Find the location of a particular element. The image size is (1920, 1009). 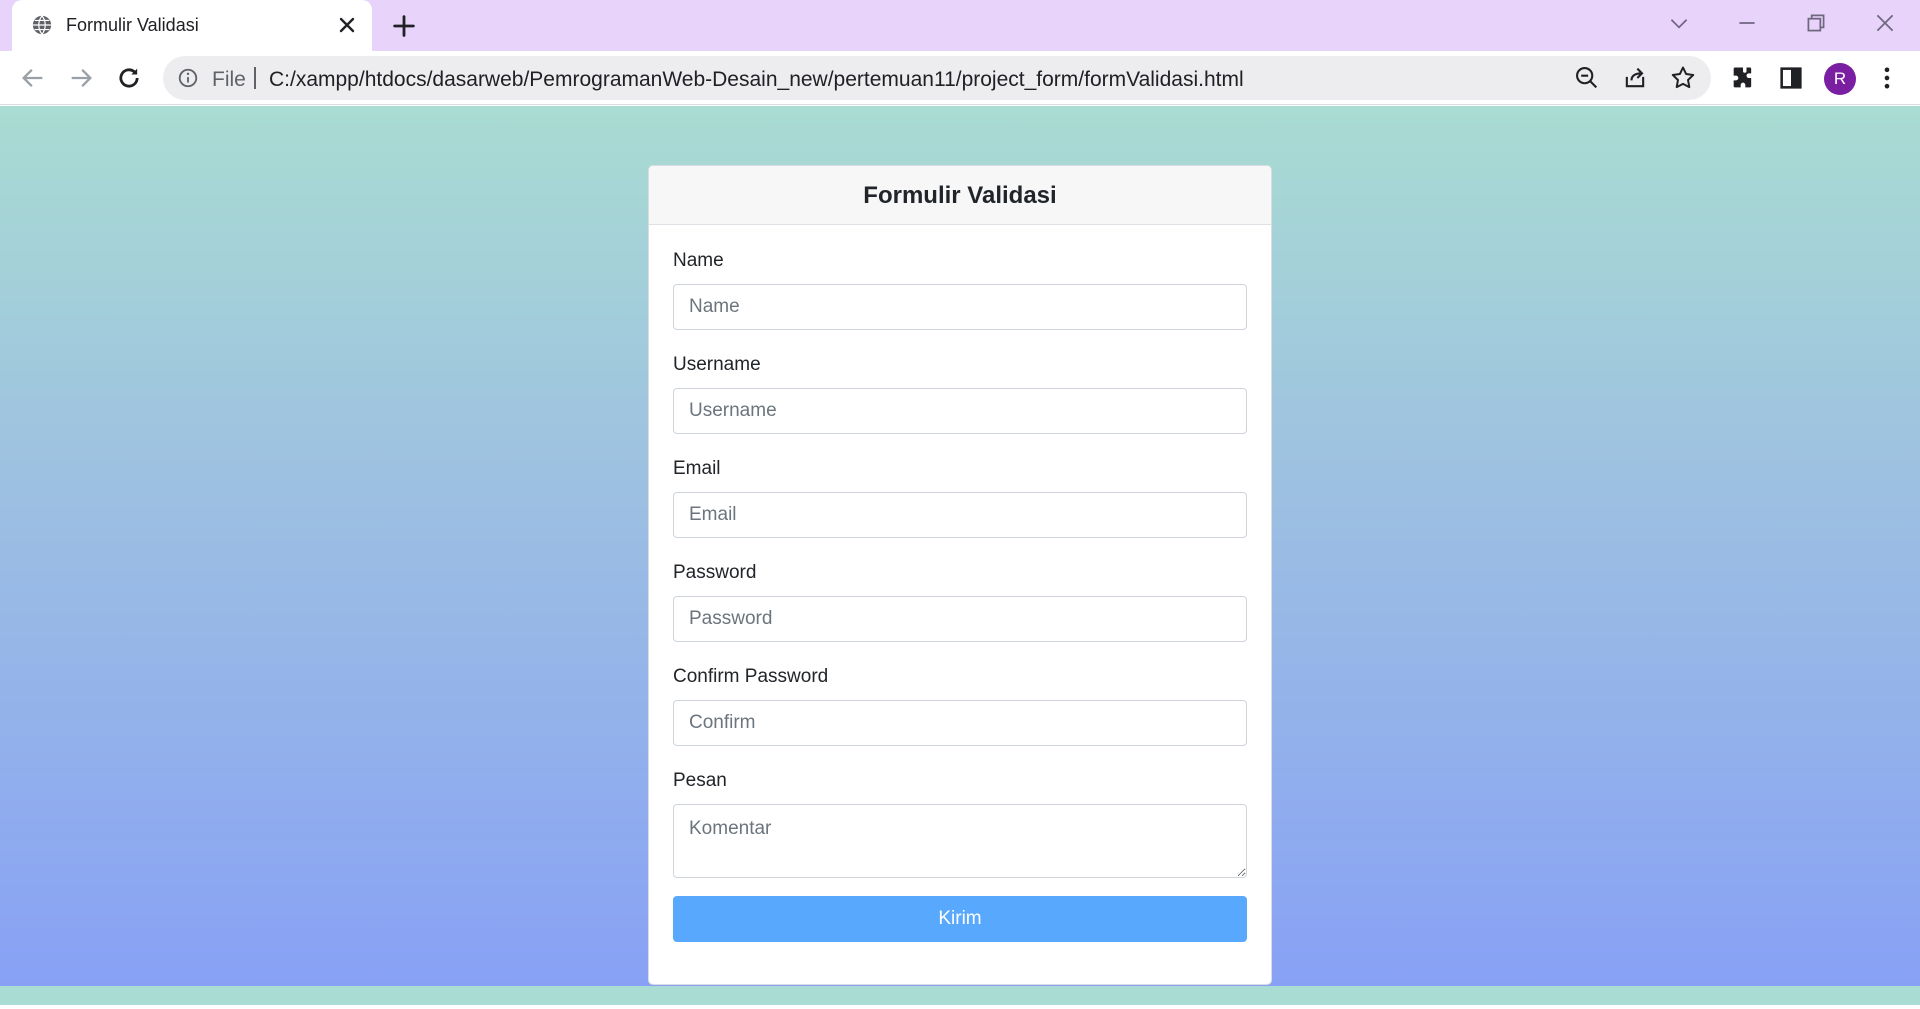

more-icon is located at coordinates (1887, 78).